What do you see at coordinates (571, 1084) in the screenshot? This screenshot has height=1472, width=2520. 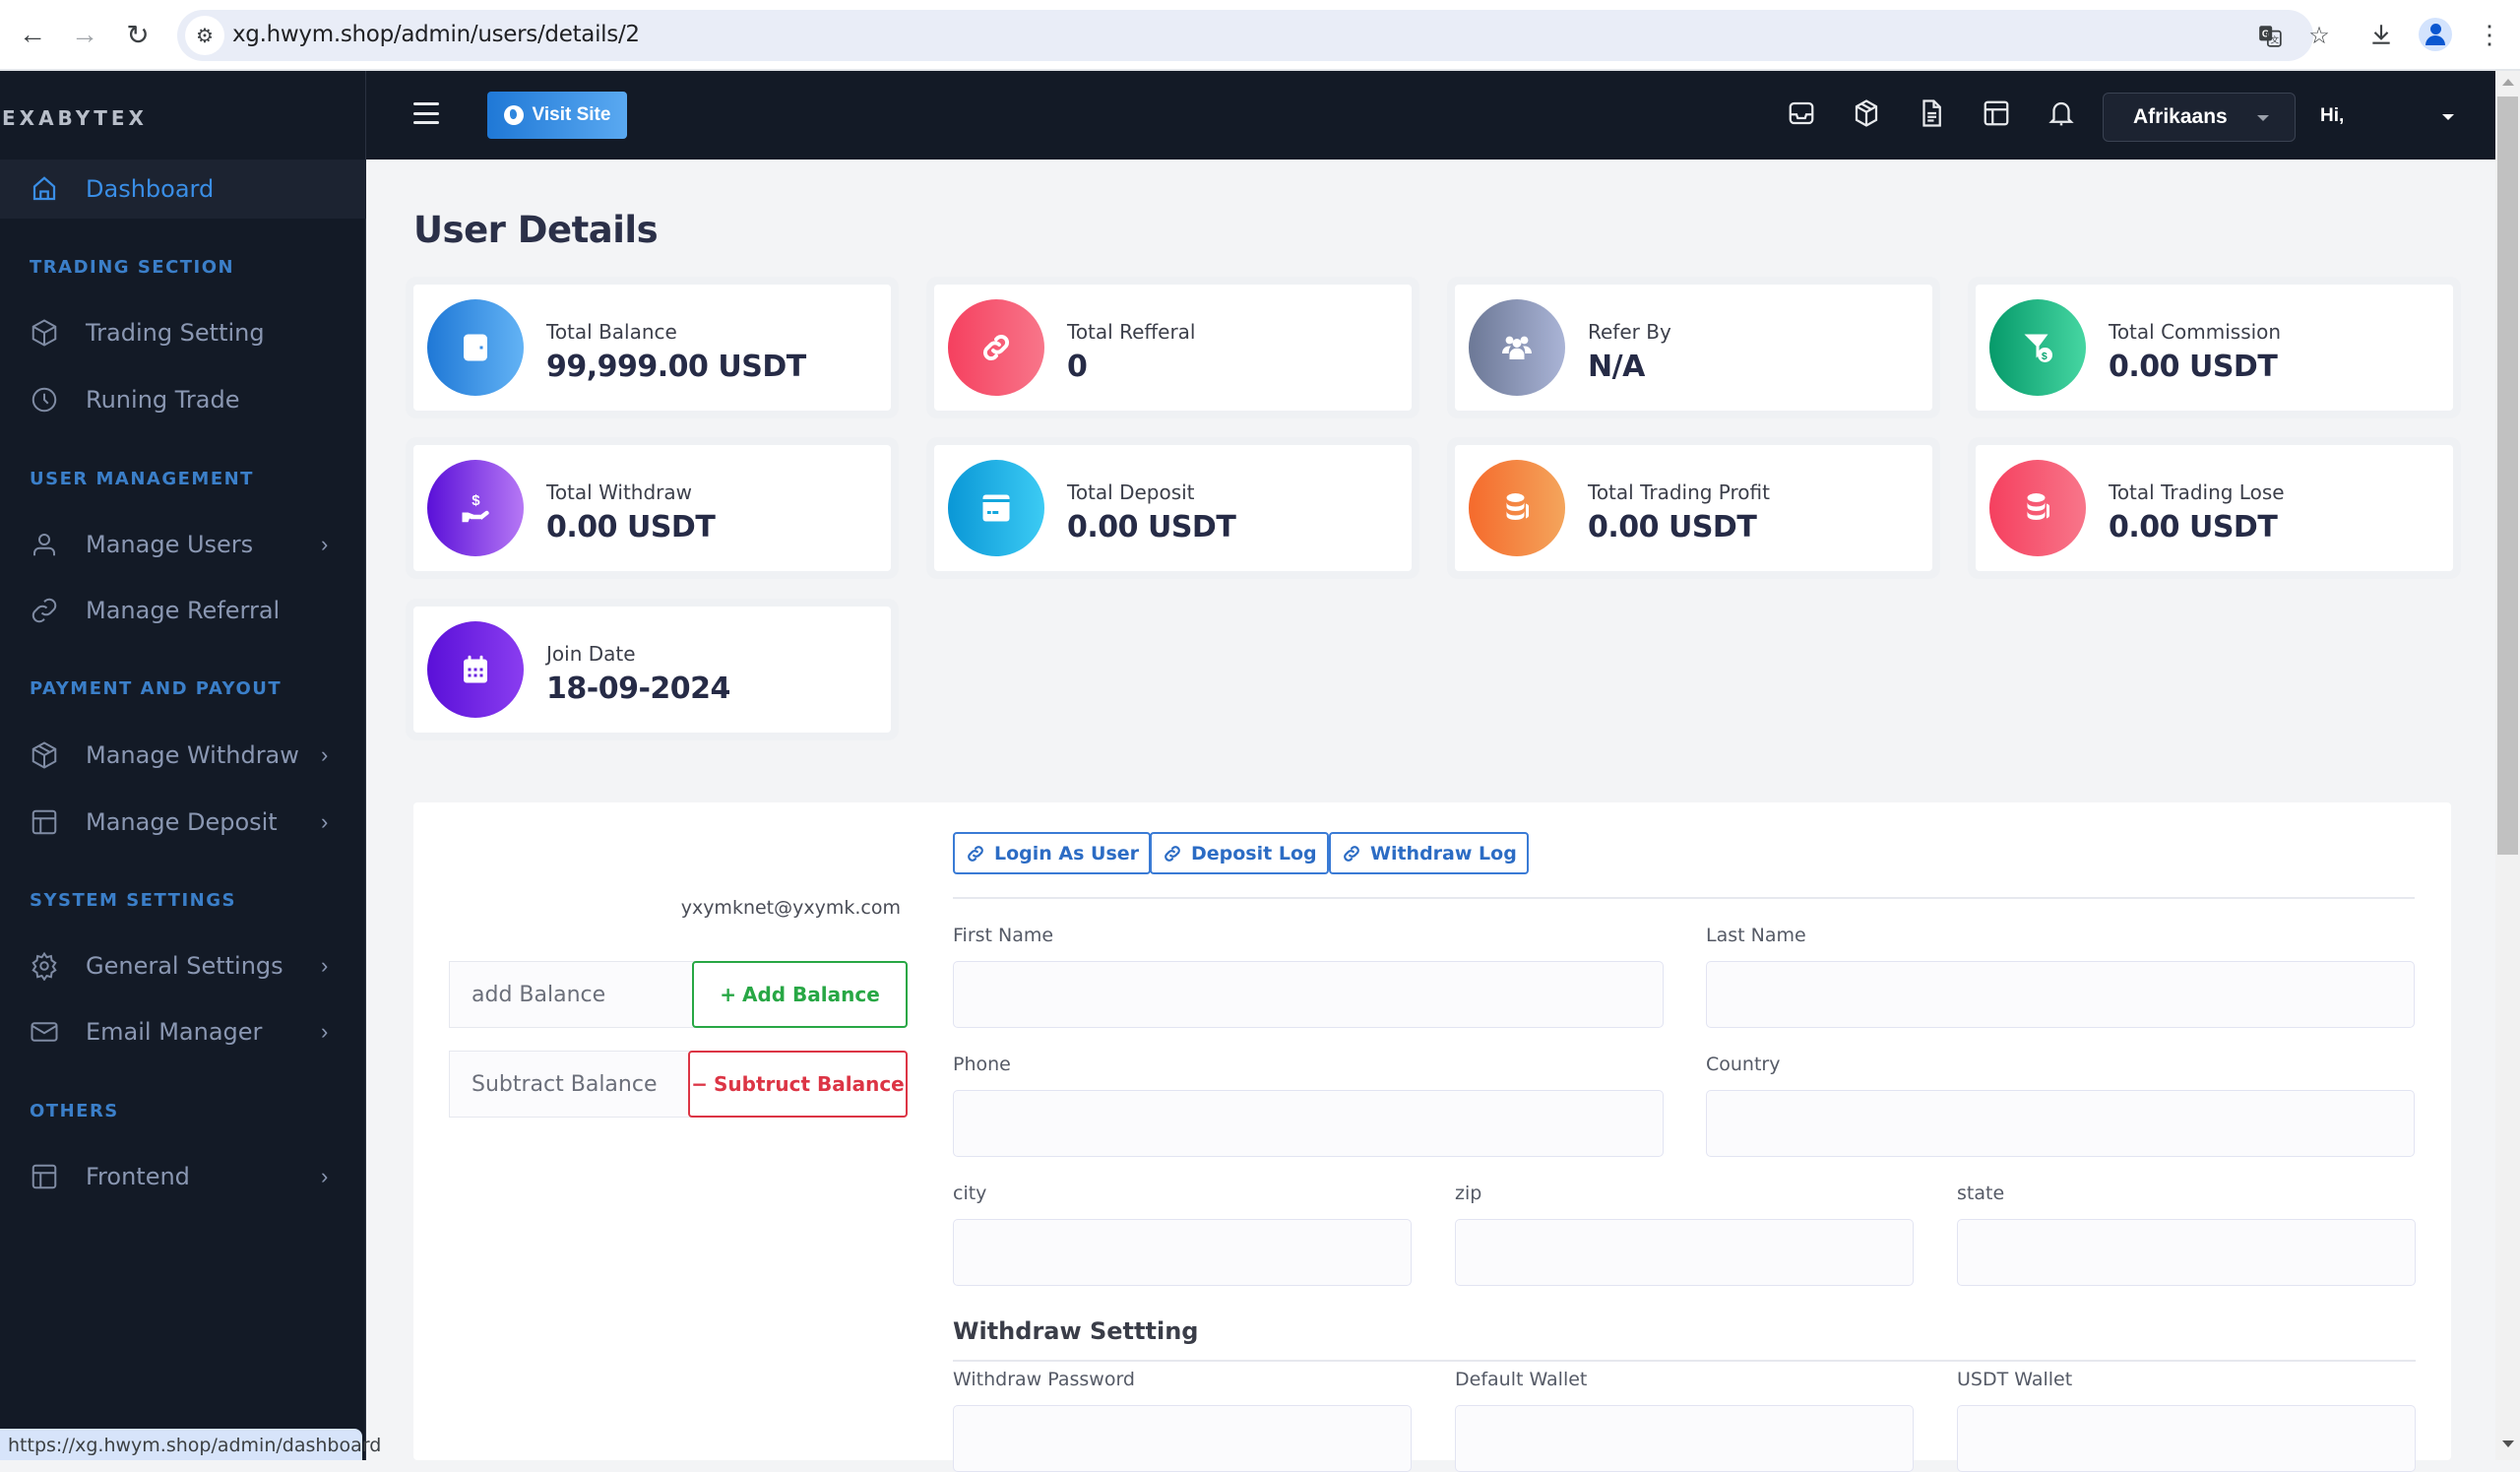 I see `subtract-balance-input: Subtract Balance` at bounding box center [571, 1084].